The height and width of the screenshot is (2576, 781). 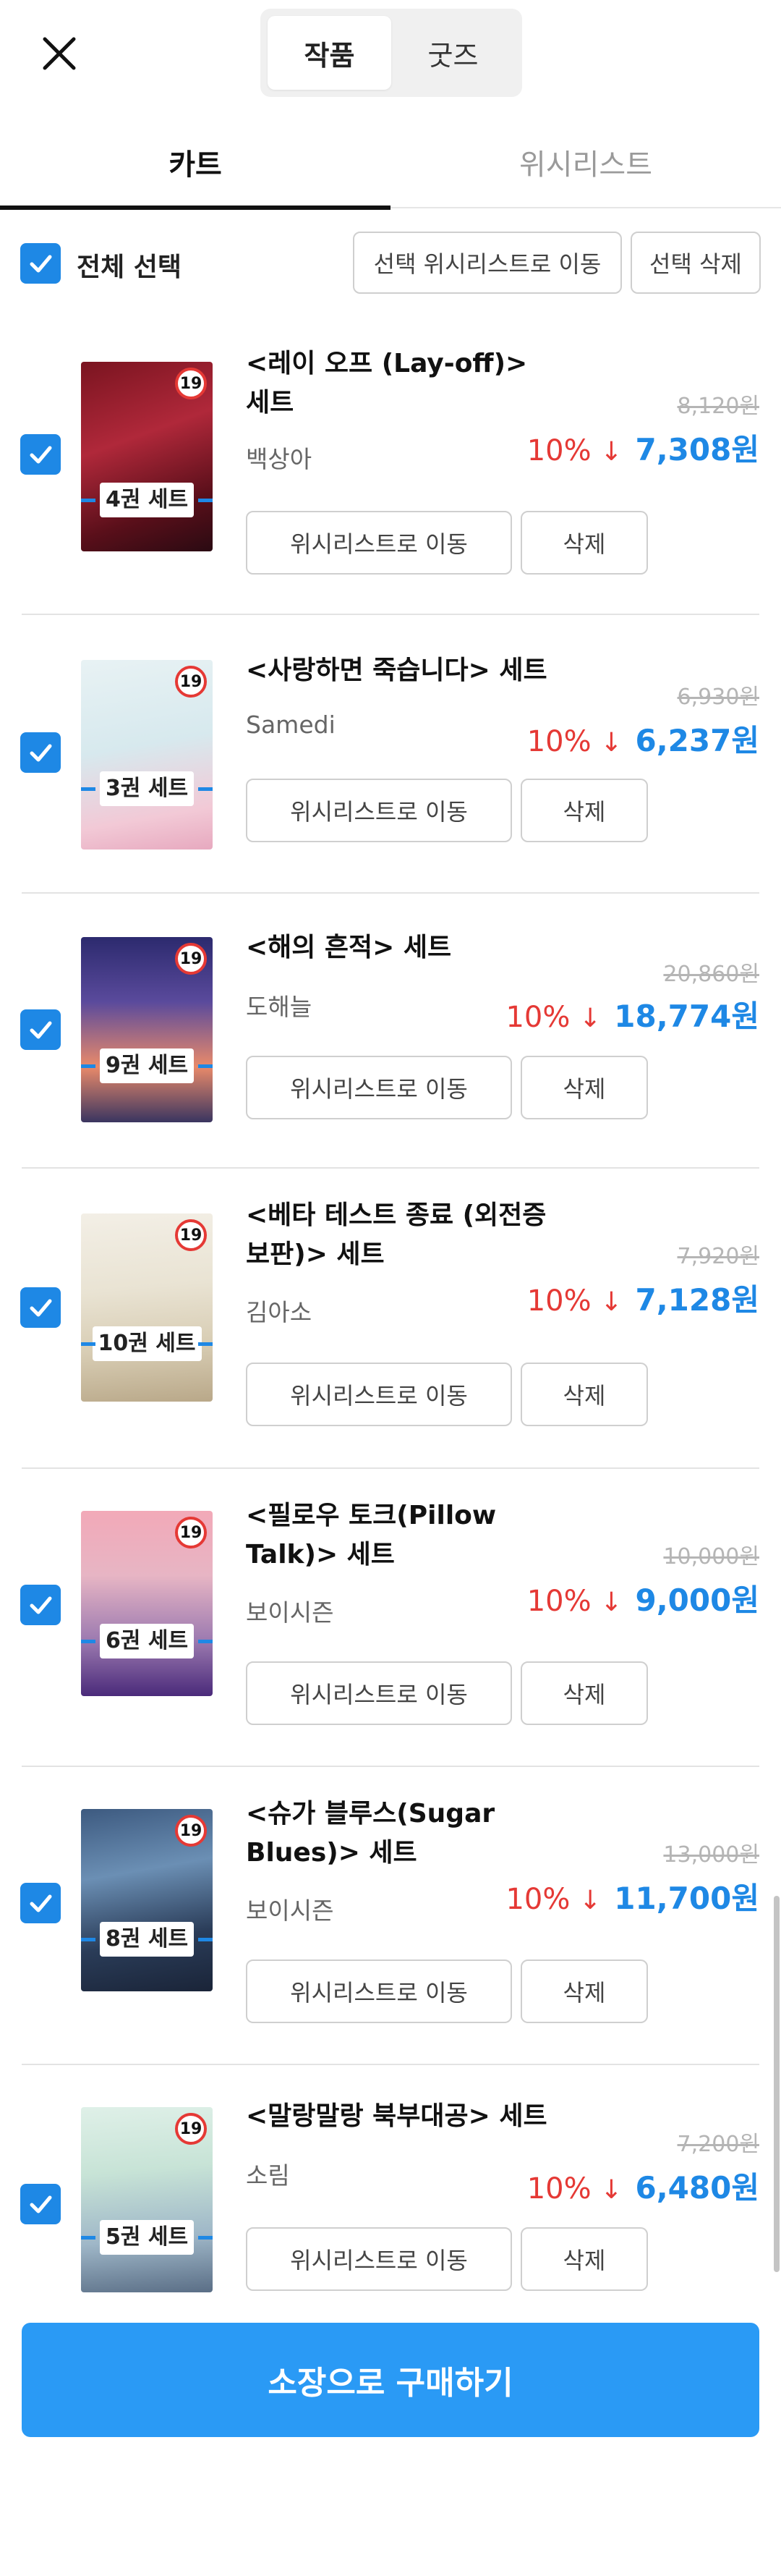 I want to click on final-price: 6,480원, so click(x=697, y=2188).